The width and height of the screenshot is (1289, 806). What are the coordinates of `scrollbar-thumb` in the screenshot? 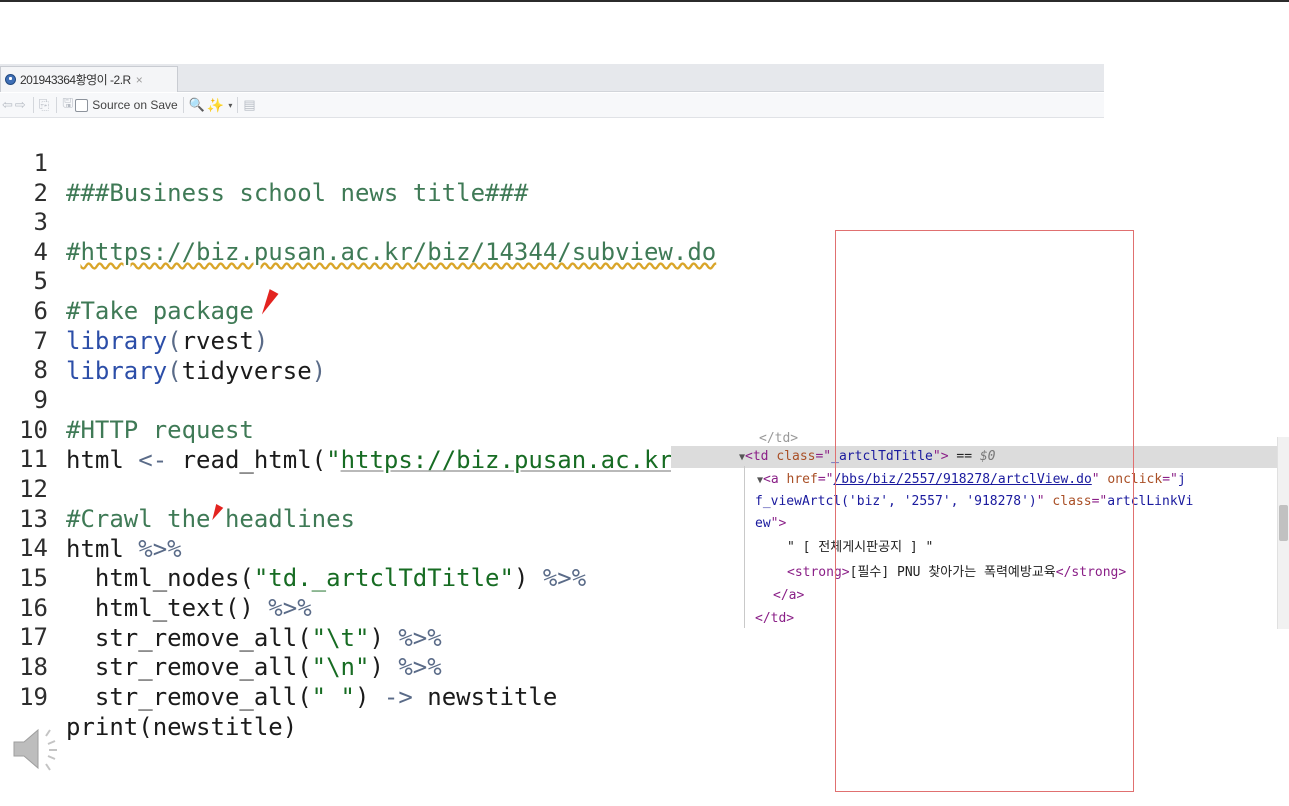 It's located at (1283, 523).